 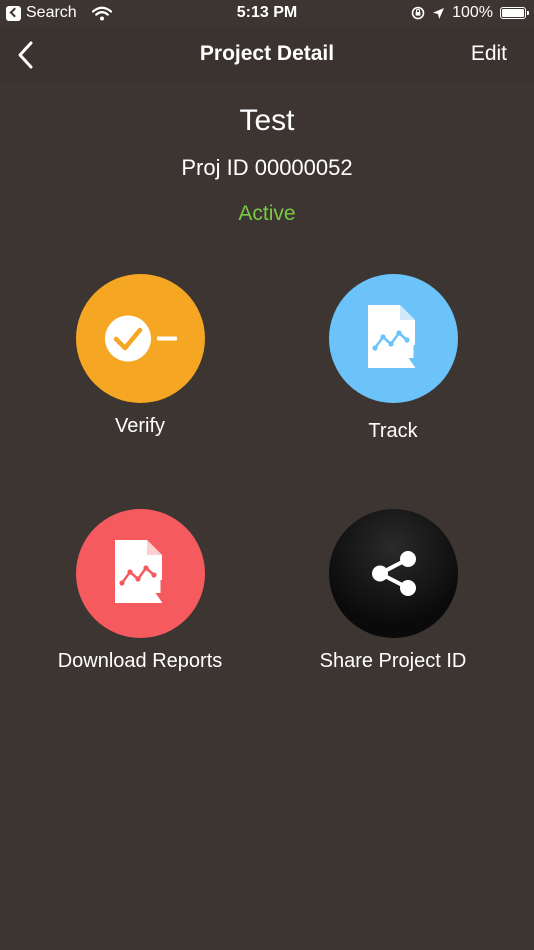 What do you see at coordinates (267, 14) in the screenshot?
I see `status-bar: Search 5:13 PM 100%` at bounding box center [267, 14].